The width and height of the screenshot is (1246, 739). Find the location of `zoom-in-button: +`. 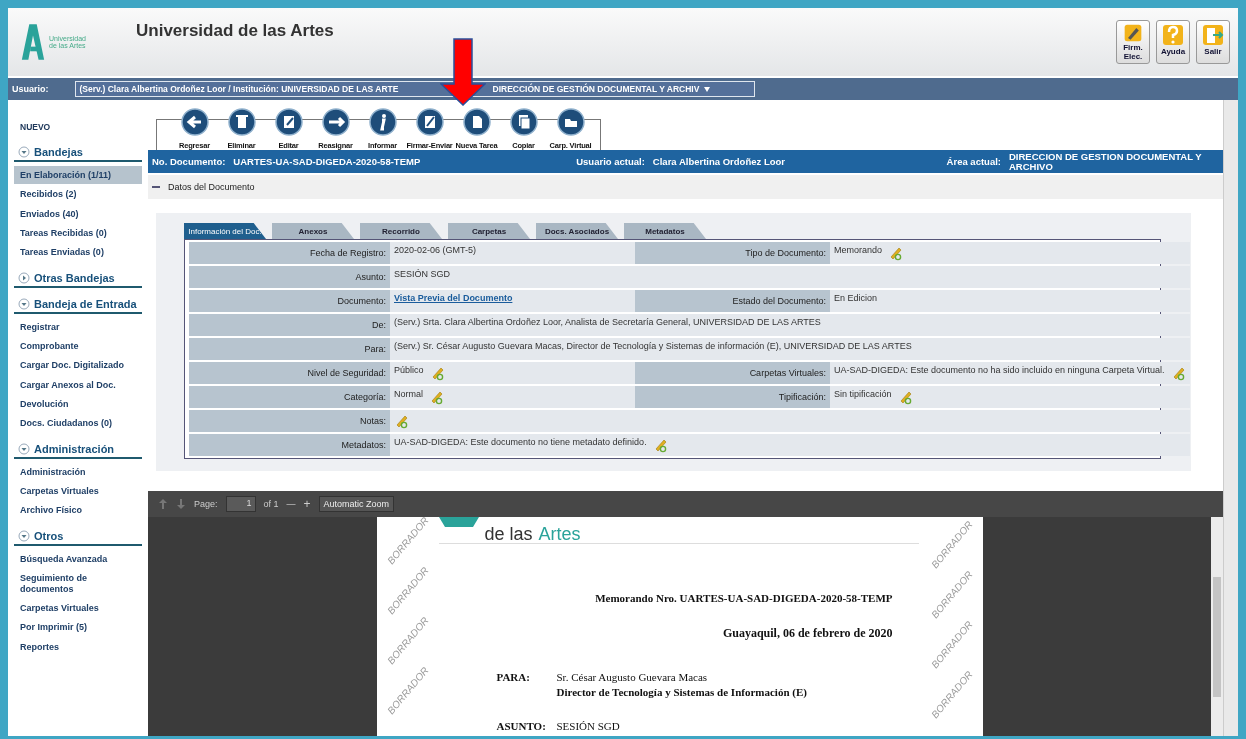

zoom-in-button: + is located at coordinates (307, 504).